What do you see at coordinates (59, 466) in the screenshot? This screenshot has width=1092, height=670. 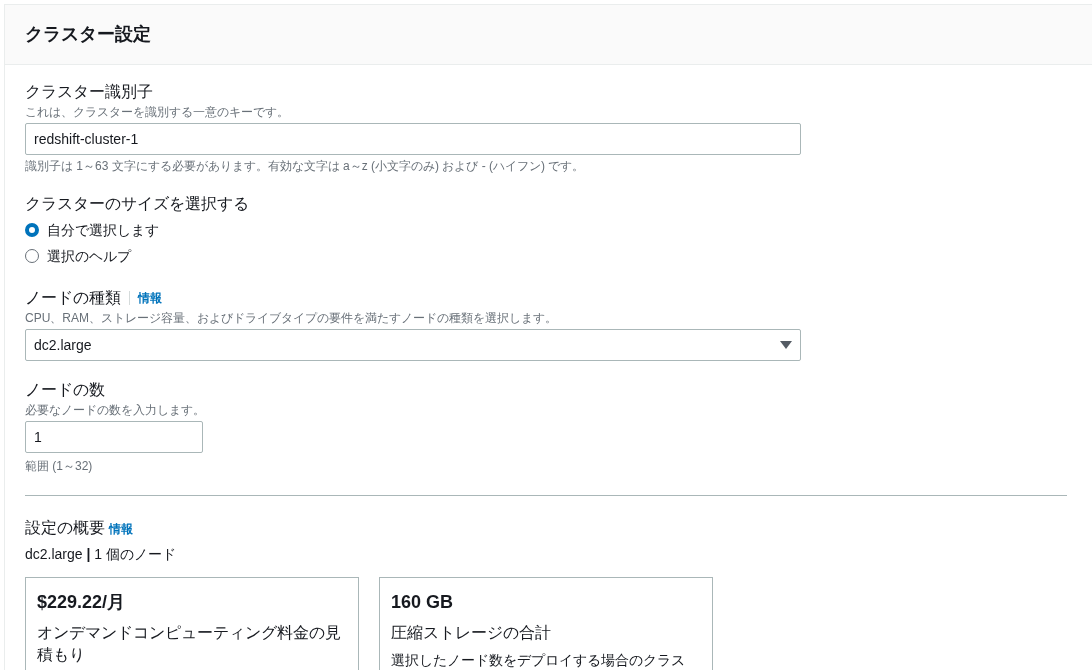 I see `field-description: 範囲 (1～32)` at bounding box center [59, 466].